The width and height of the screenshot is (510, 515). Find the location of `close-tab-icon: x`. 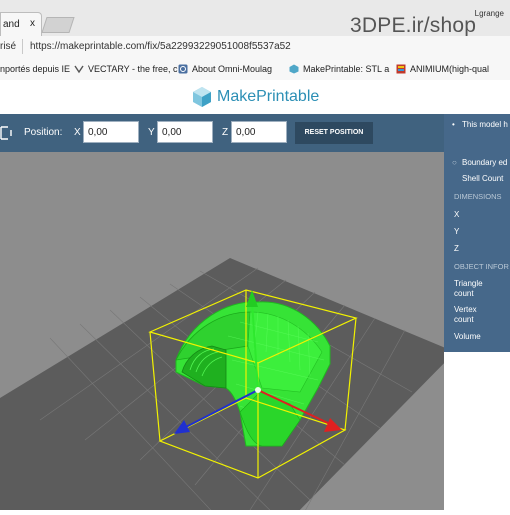

close-tab-icon: x is located at coordinates (32, 23).